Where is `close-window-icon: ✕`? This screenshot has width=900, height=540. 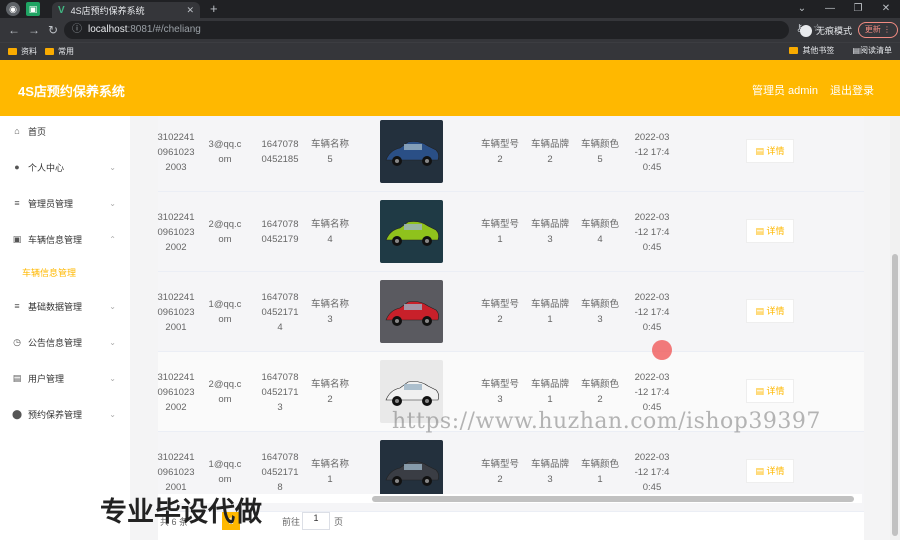
close-window-icon: ✕ is located at coordinates (886, 9).